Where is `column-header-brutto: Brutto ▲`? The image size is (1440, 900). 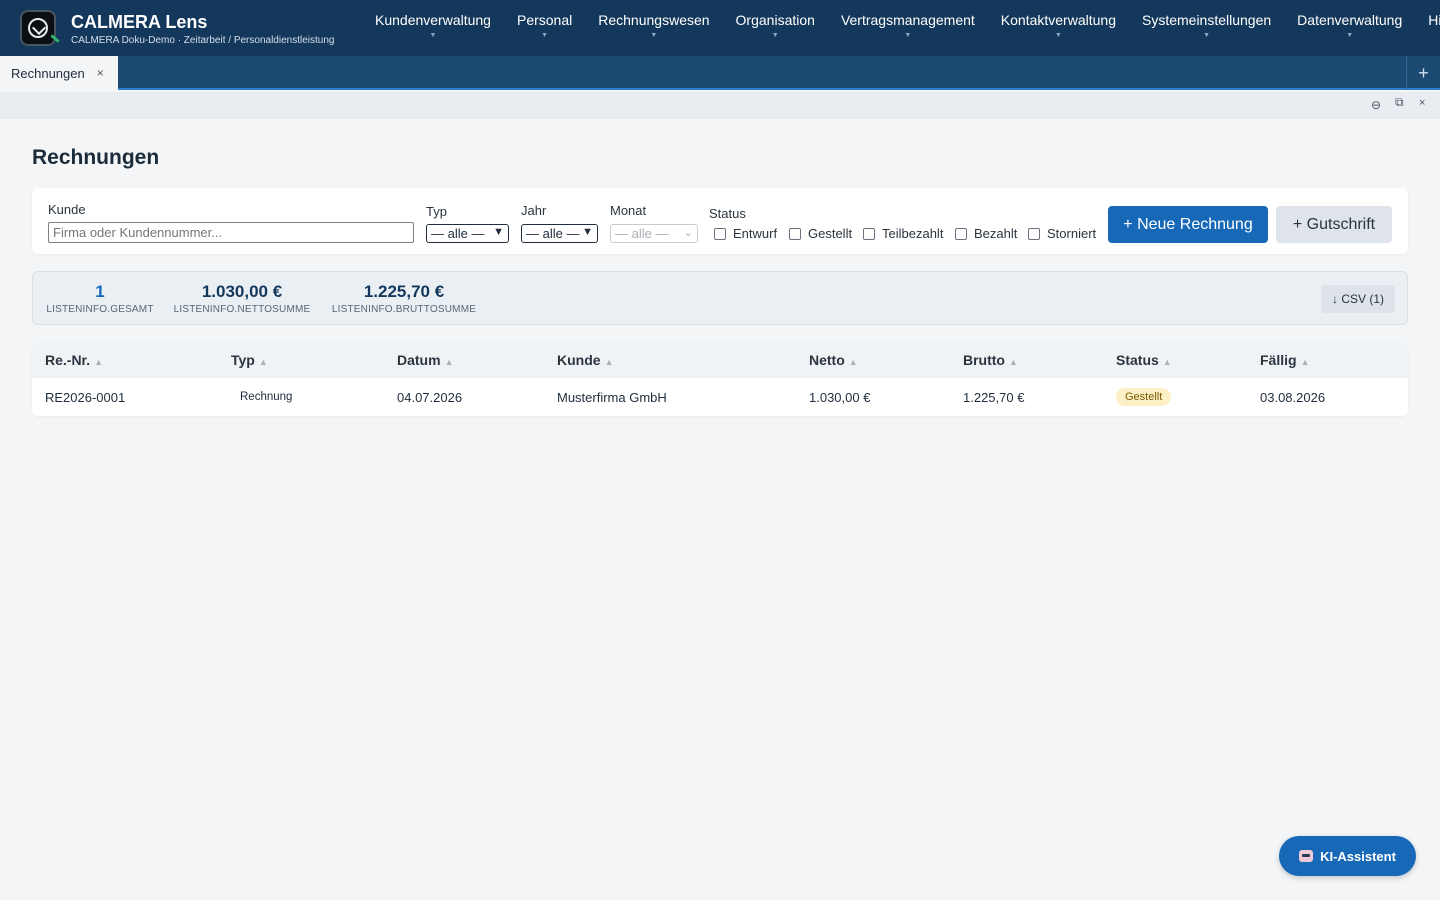 column-header-brutto: Brutto ▲ is located at coordinates (990, 360).